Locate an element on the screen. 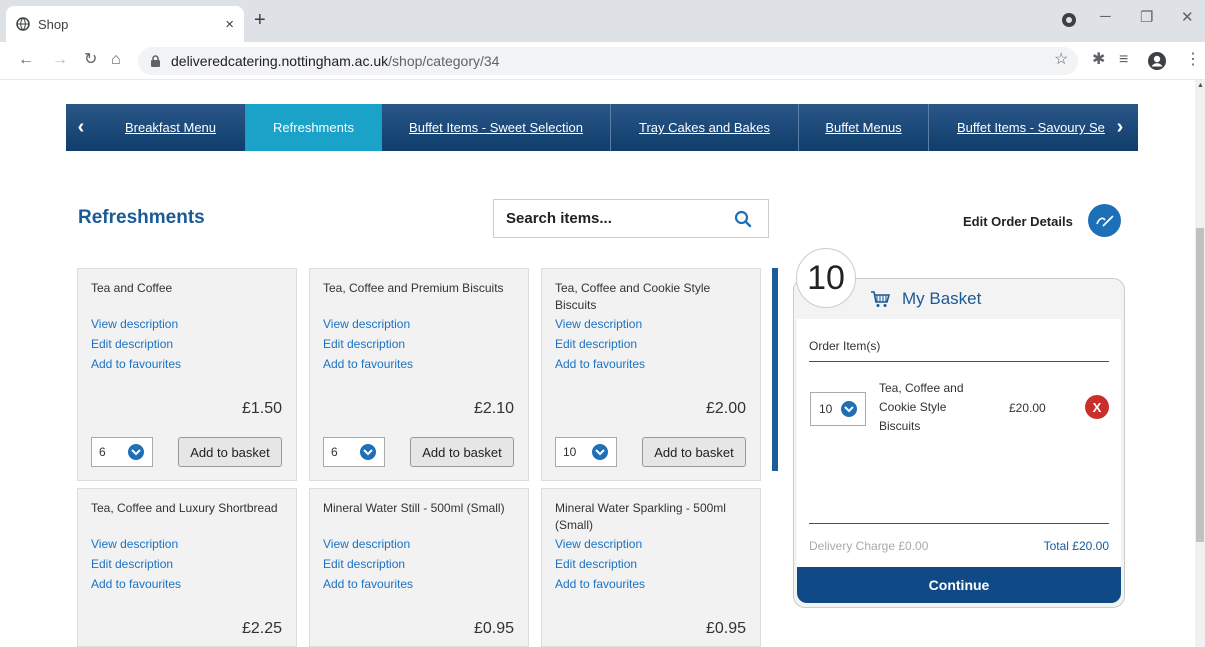 Image resolution: width=1205 pixels, height=647 pixels. product-price: £2.25 is located at coordinates (261, 628).